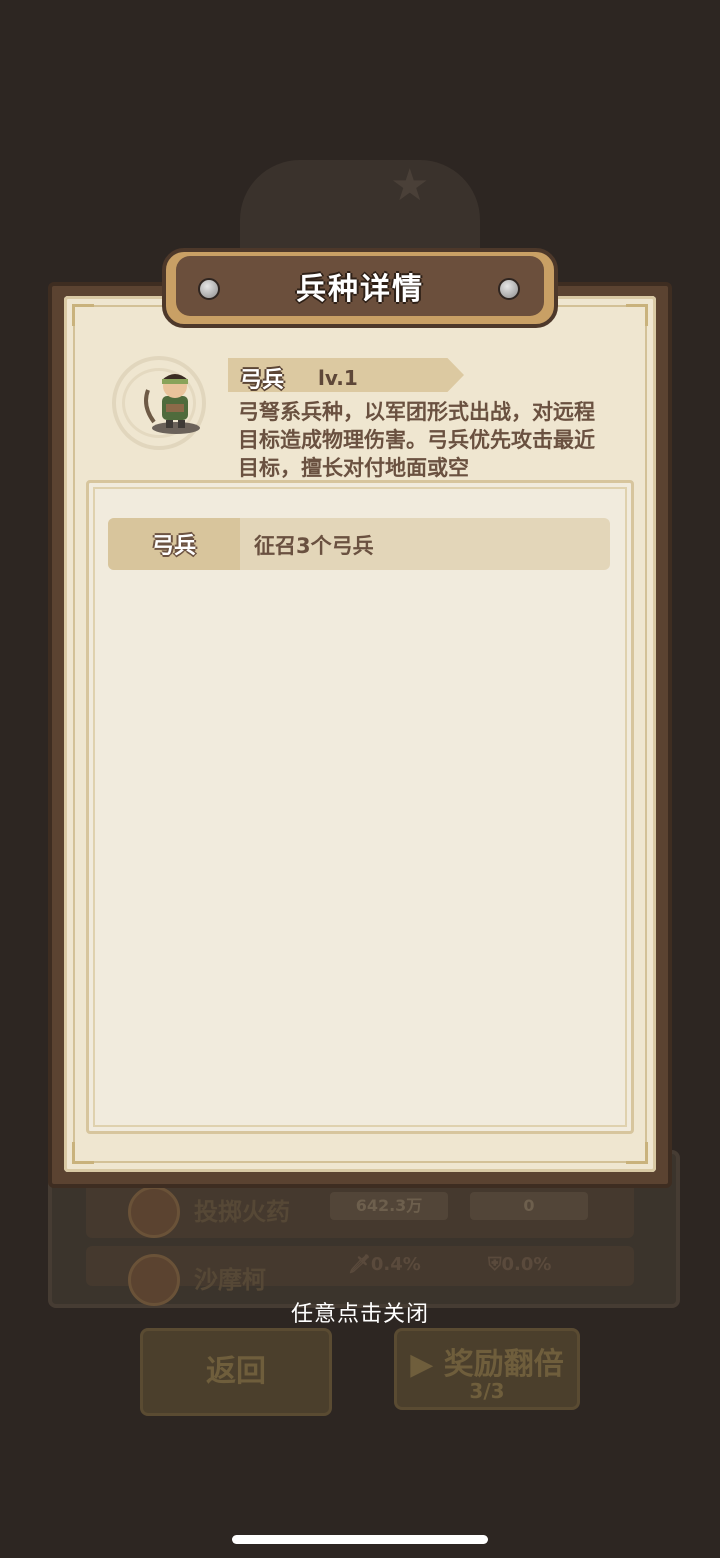 This screenshot has width=720, height=1558. I want to click on archer-icon, so click(172, 404).